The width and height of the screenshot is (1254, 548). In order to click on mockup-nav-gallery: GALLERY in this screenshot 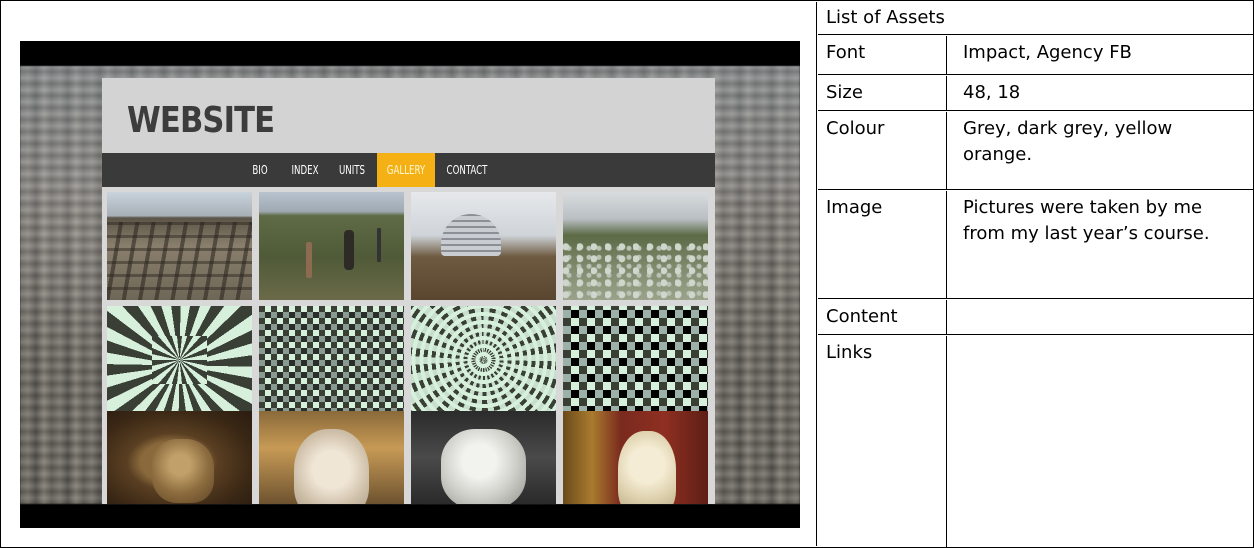, I will do `click(406, 170)`.